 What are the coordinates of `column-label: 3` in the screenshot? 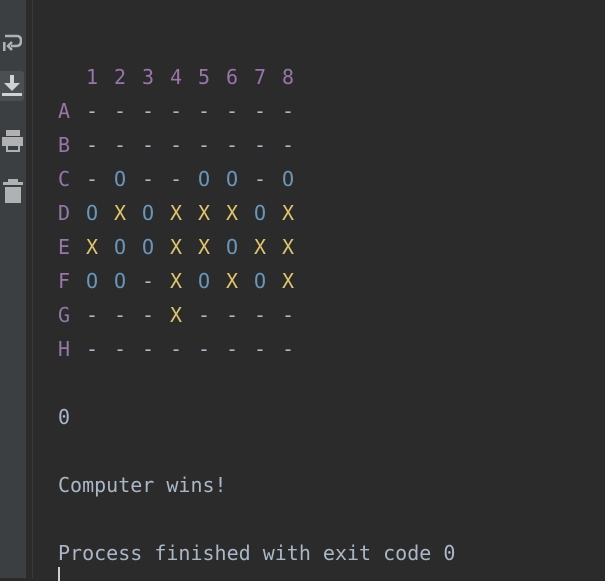 It's located at (148, 77).